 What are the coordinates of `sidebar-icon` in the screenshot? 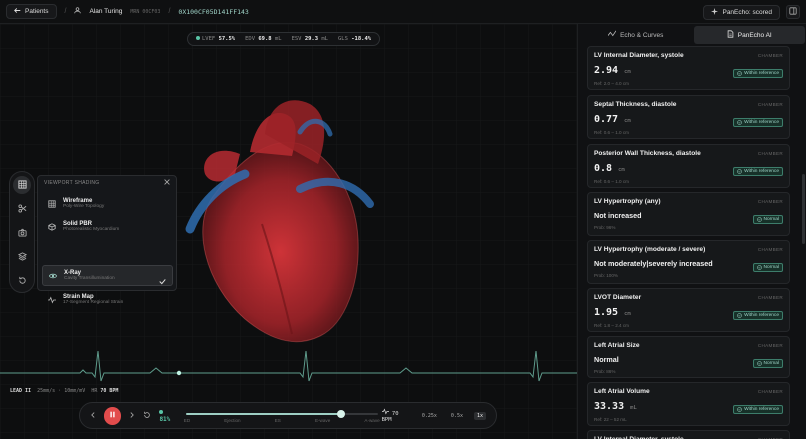 It's located at (793, 12).